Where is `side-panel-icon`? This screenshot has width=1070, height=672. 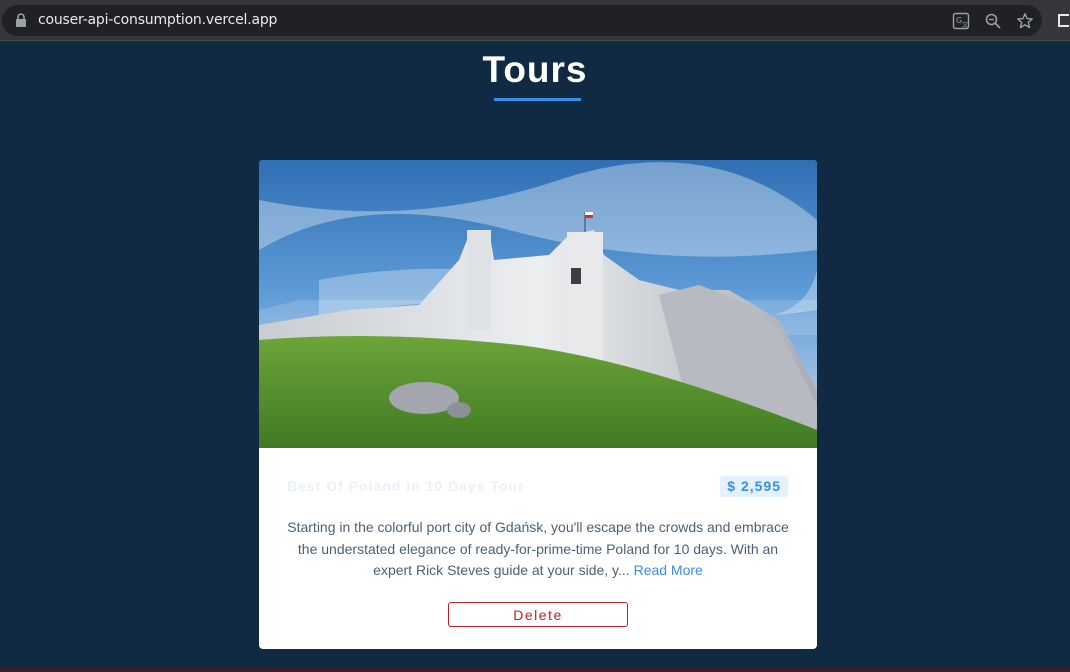
side-panel-icon is located at coordinates (1063, 20).